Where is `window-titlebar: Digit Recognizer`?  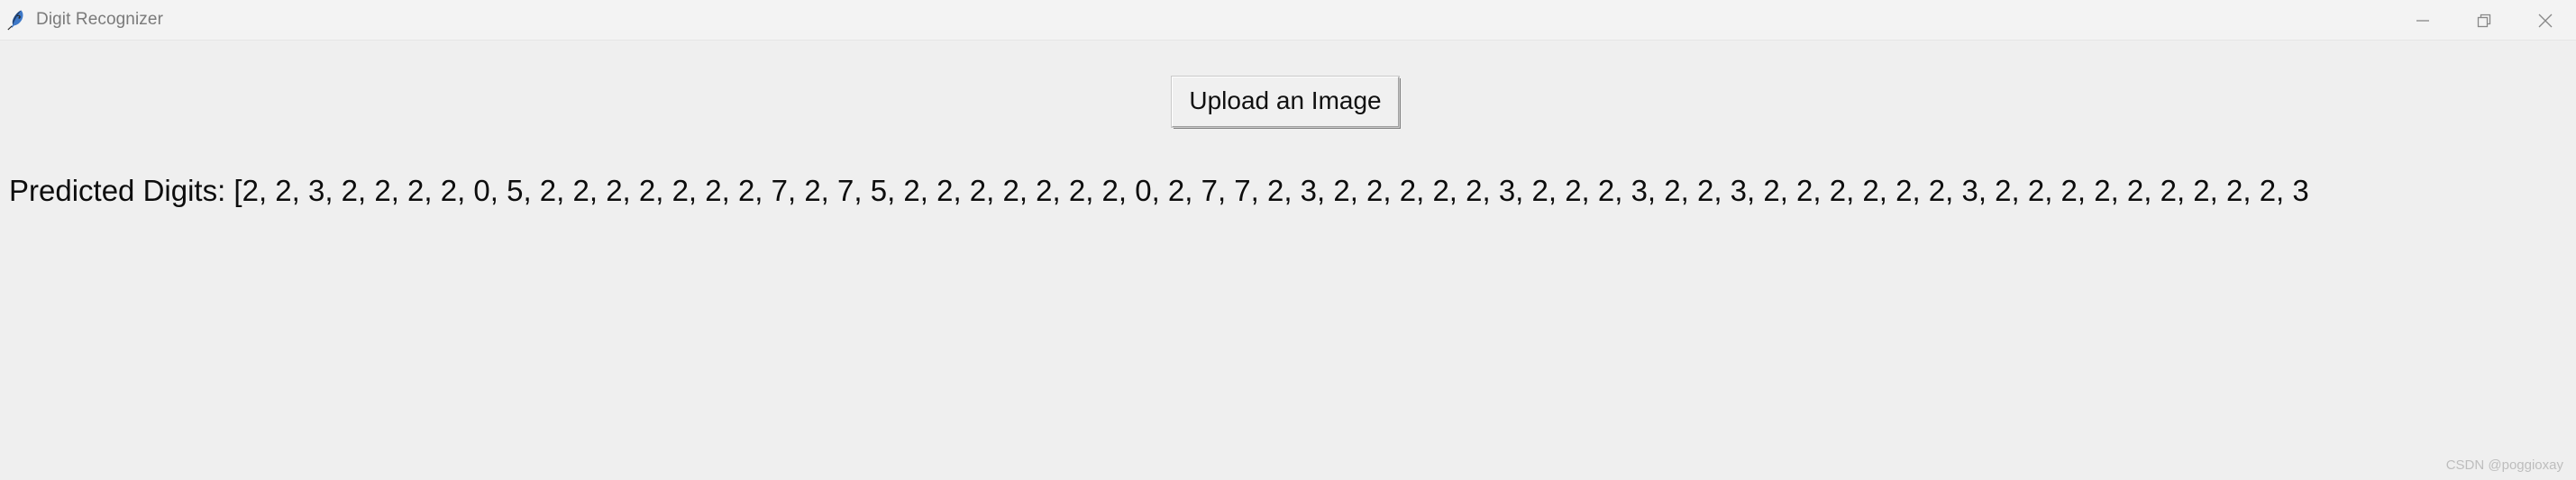
window-titlebar: Digit Recognizer is located at coordinates (1288, 20).